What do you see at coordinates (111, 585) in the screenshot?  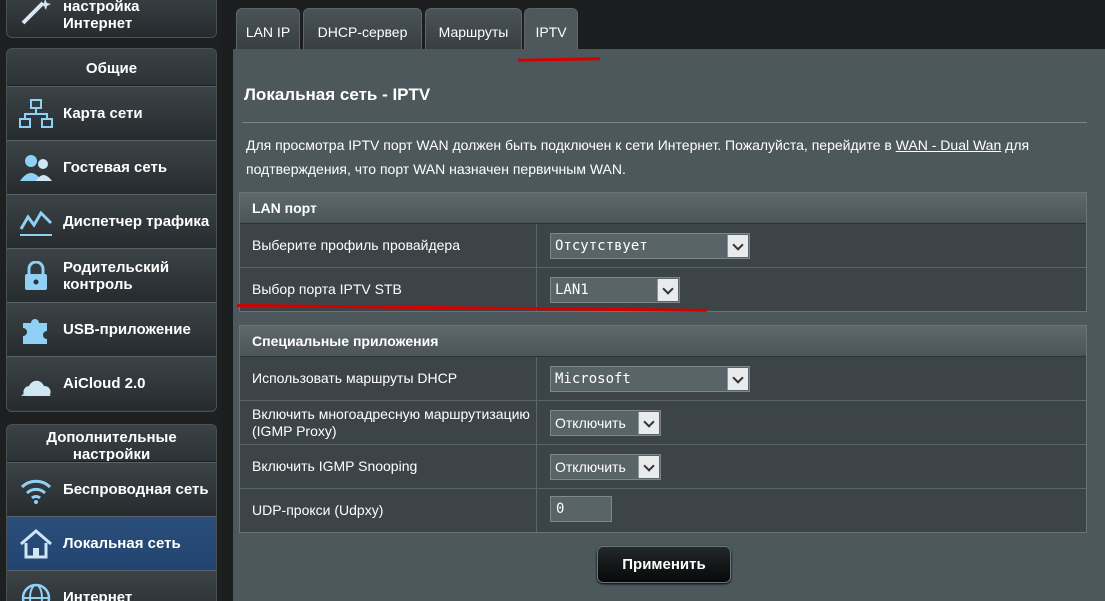 I see `sidebar-item-internet: Интернет` at bounding box center [111, 585].